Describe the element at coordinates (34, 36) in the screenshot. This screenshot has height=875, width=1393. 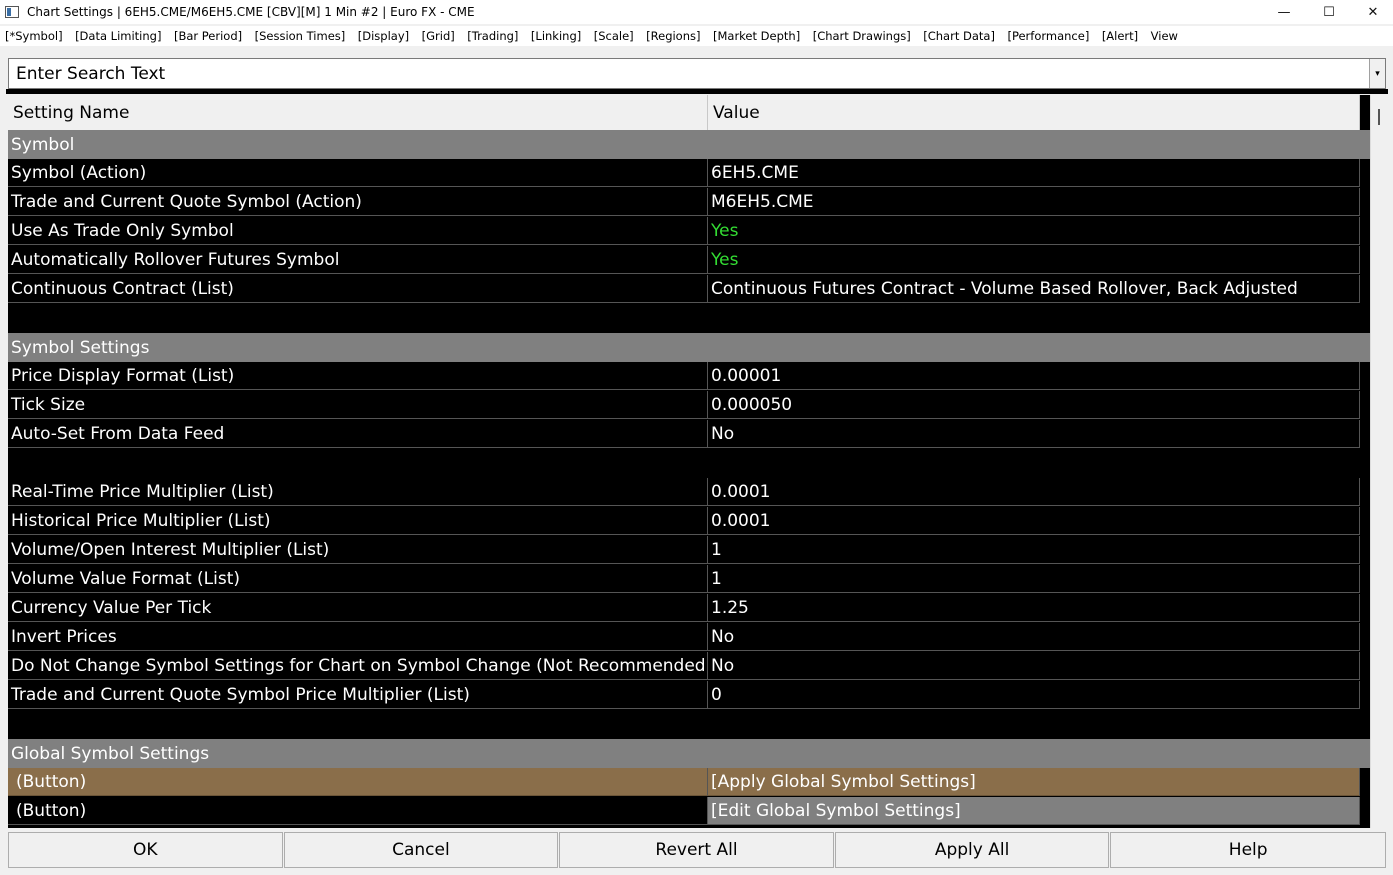
I see `menu-symbol: [*Symbol]` at that location.